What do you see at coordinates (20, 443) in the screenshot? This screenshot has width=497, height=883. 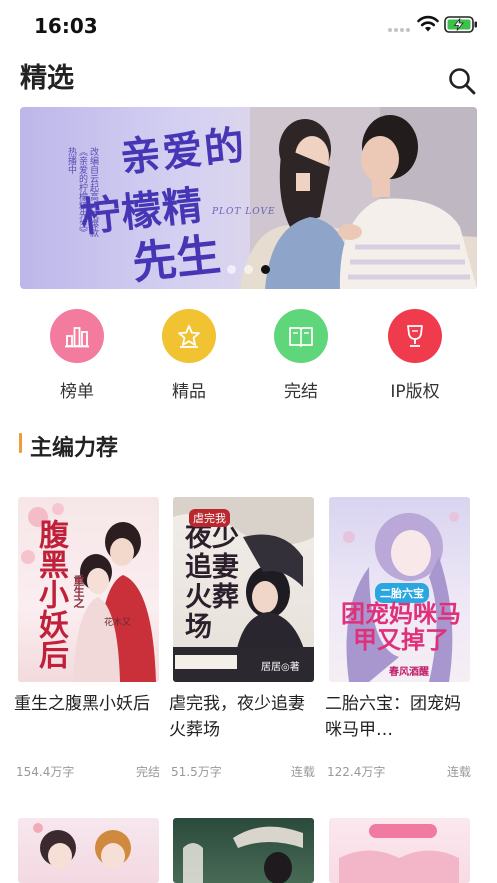 I see `section-accent-bar` at bounding box center [20, 443].